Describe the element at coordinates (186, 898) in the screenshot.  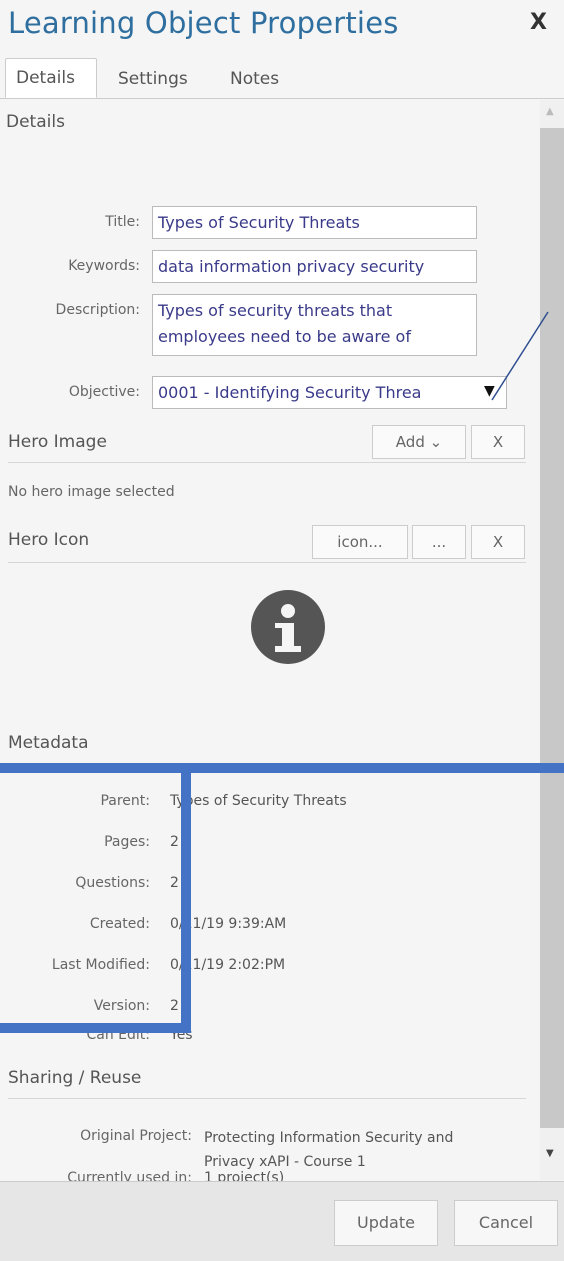
I see `annotation-right-bar` at that location.